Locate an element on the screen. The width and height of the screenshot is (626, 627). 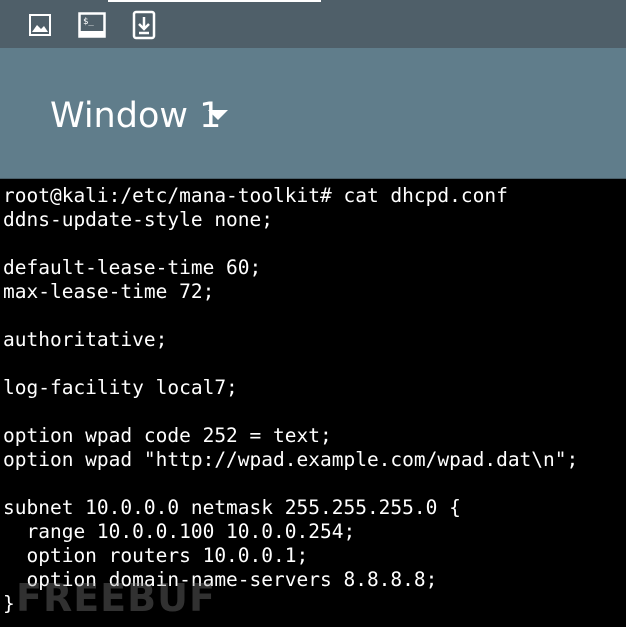
terminal-icon: $_ is located at coordinates (92, 25).